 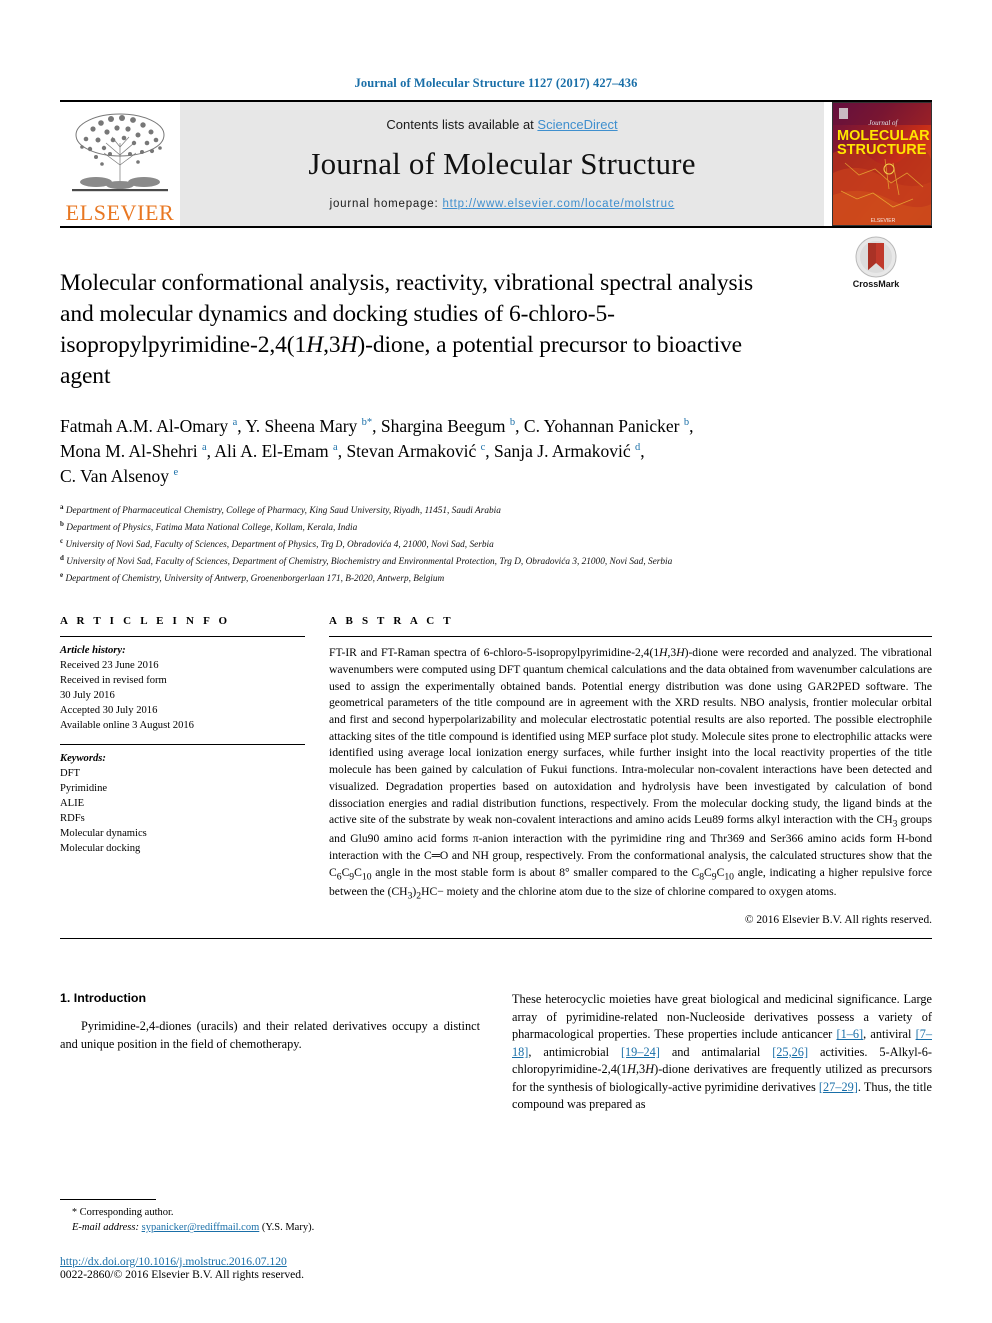 What do you see at coordinates (640, 1052) in the screenshot?
I see `citation-link-19-24: [19–24]` at bounding box center [640, 1052].